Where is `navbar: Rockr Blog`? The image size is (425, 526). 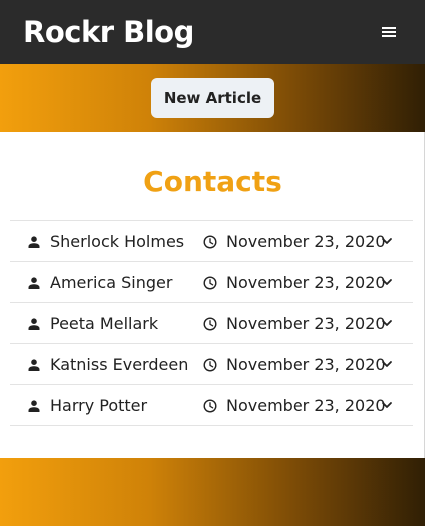
navbar: Rockr Blog is located at coordinates (212, 32).